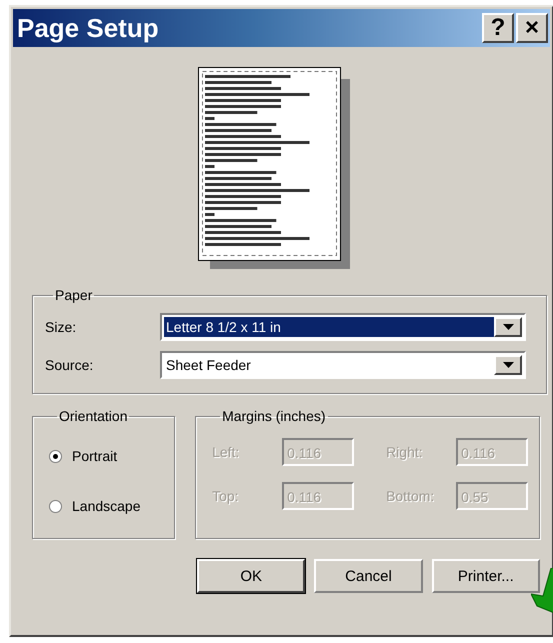 The height and width of the screenshot is (643, 553). What do you see at coordinates (111, 506) in the screenshot?
I see `radio-option: Landscape` at bounding box center [111, 506].